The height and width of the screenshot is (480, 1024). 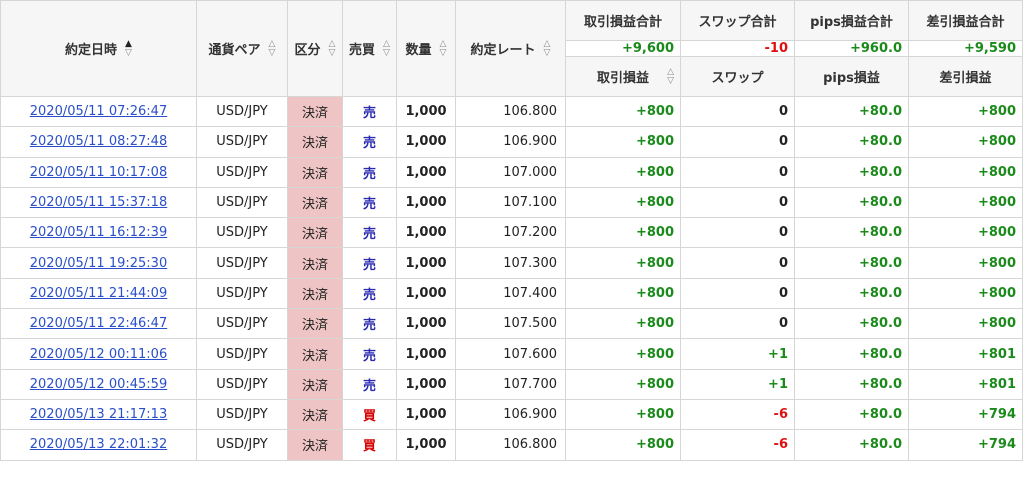 I want to click on cell-rate: 107.100, so click(x=510, y=202).